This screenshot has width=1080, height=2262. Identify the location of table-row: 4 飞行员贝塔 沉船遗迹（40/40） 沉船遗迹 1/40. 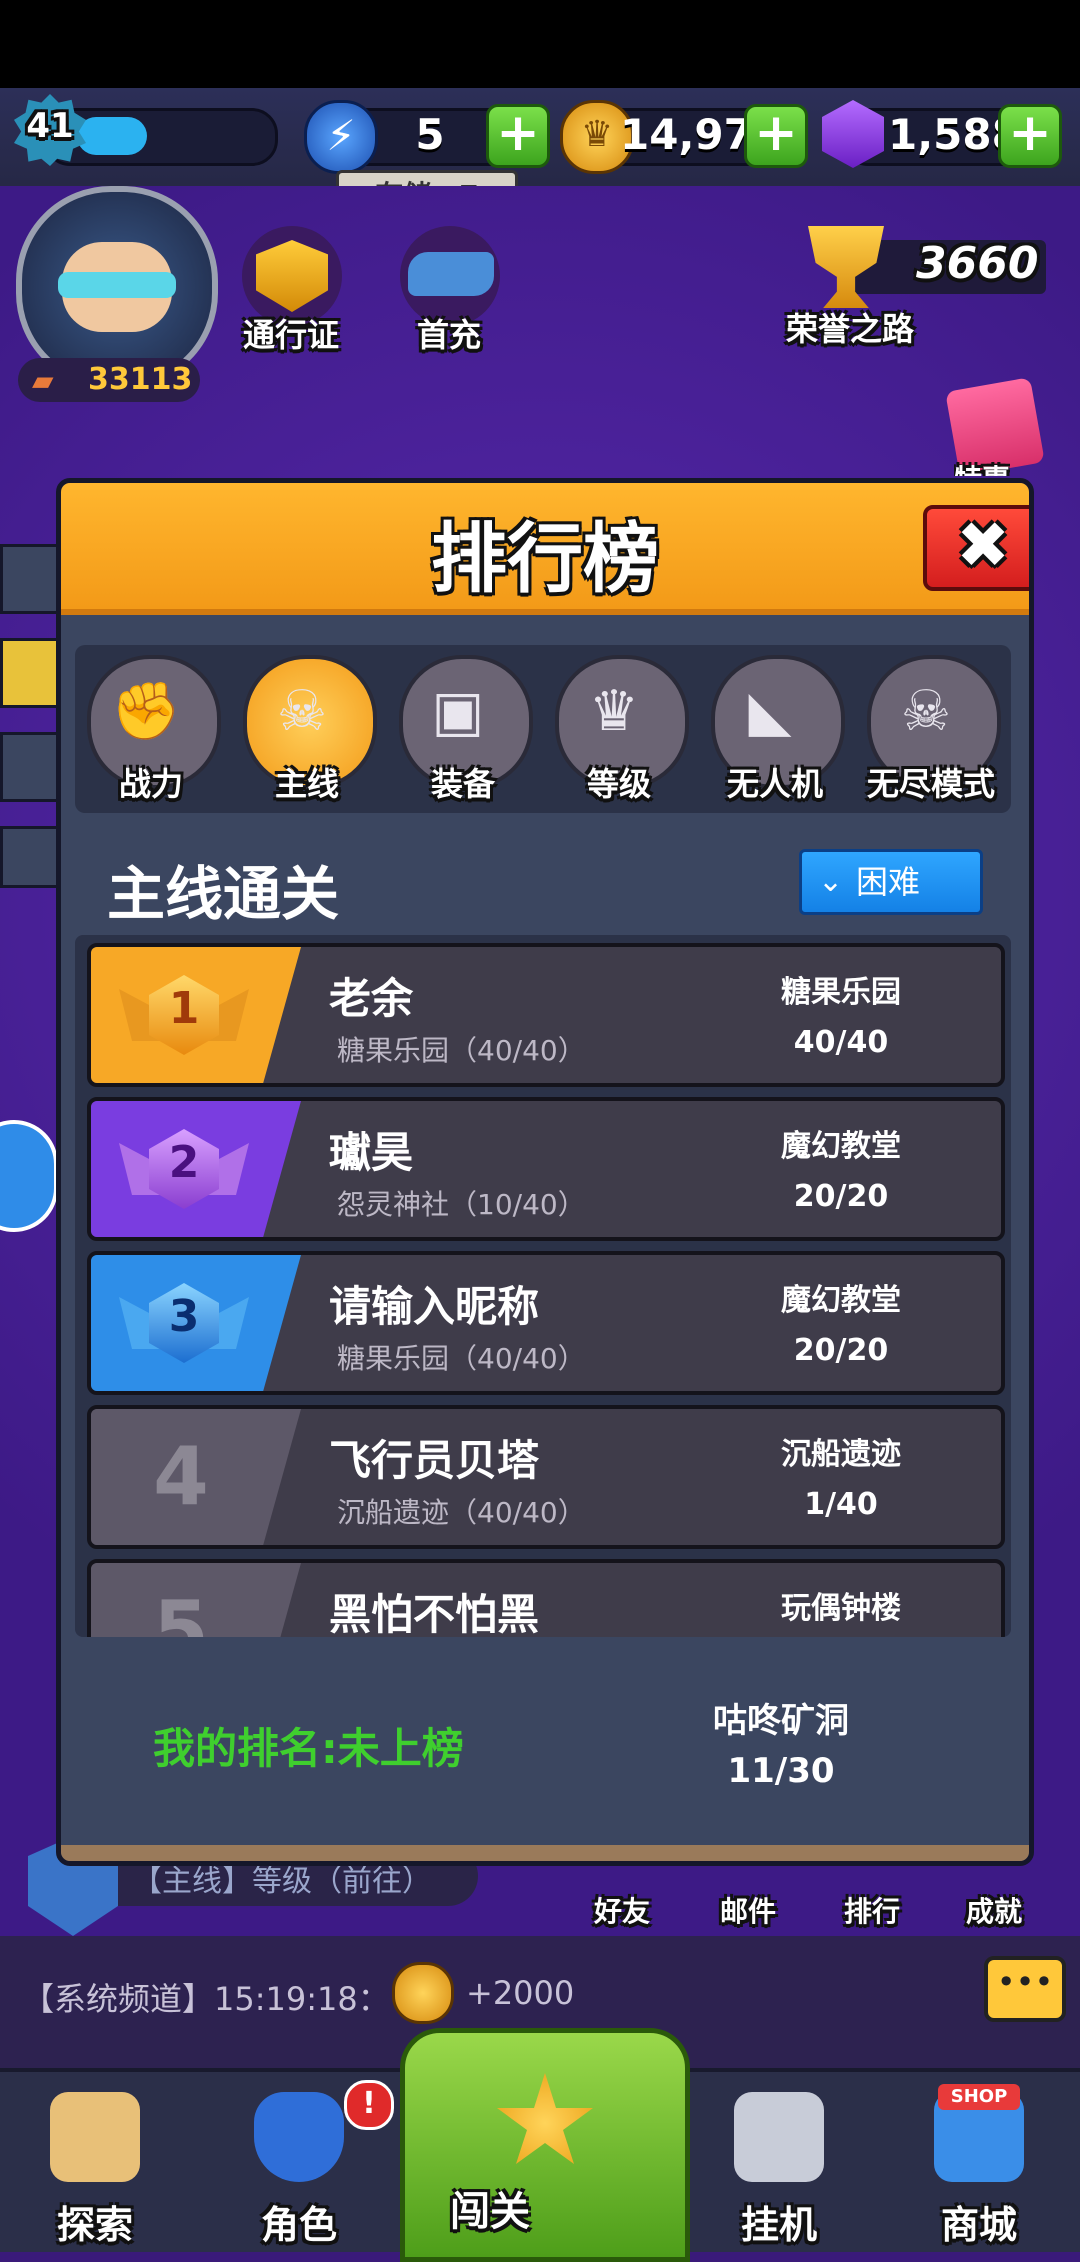
(546, 1477).